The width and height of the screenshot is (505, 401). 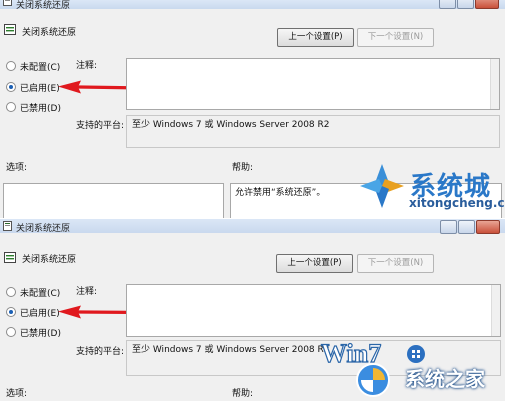 What do you see at coordinates (113, 200) in the screenshot?
I see `options-box` at bounding box center [113, 200].